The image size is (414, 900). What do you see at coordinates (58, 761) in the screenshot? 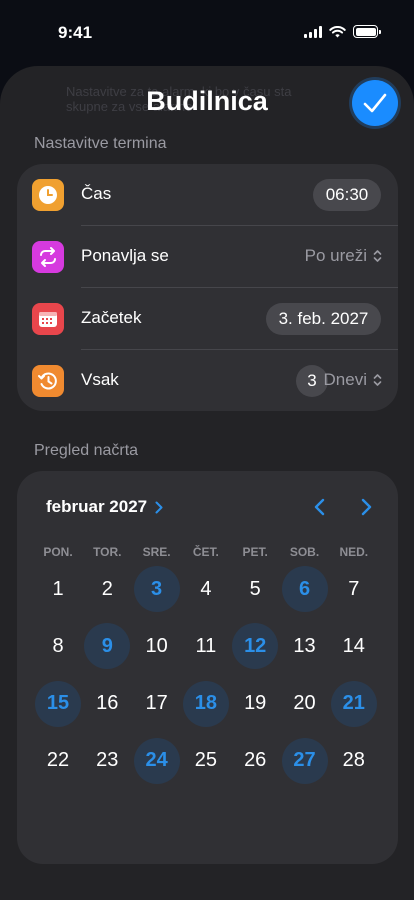
I see `calendar-day: 22` at bounding box center [58, 761].